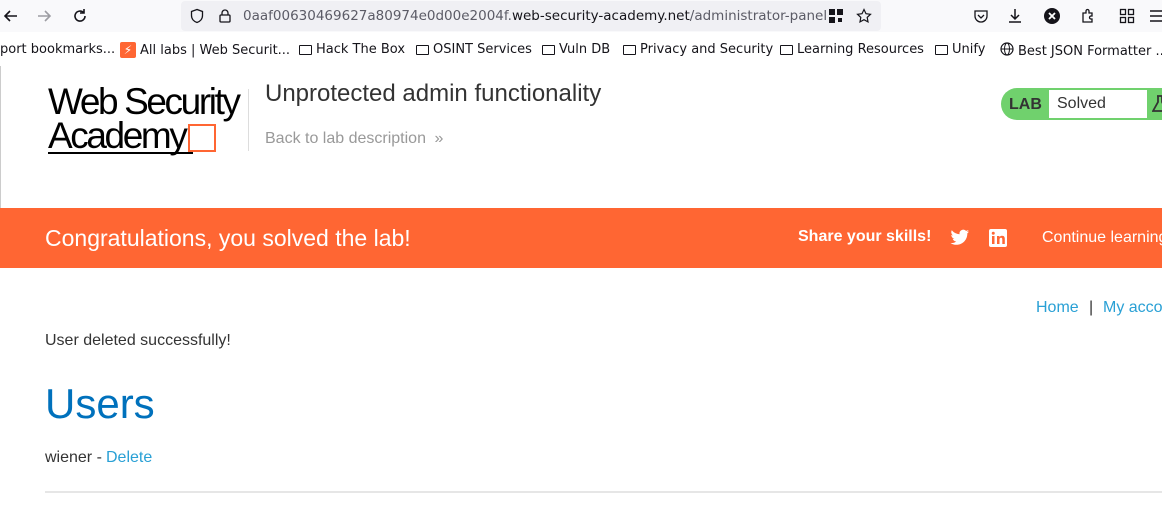 The width and height of the screenshot is (1162, 523). Describe the element at coordinates (80, 16) in the screenshot. I see `reload-icon` at that location.